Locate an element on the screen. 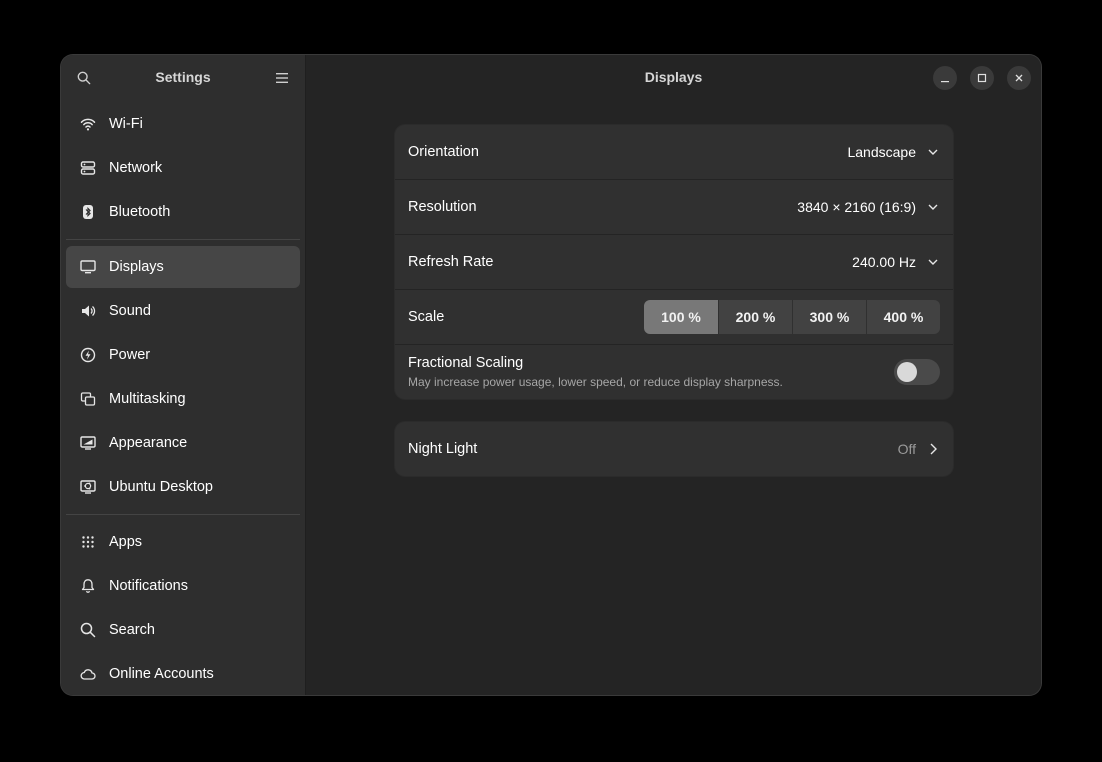 The image size is (1102, 762). sidebar-item-label: Displays is located at coordinates (136, 267).